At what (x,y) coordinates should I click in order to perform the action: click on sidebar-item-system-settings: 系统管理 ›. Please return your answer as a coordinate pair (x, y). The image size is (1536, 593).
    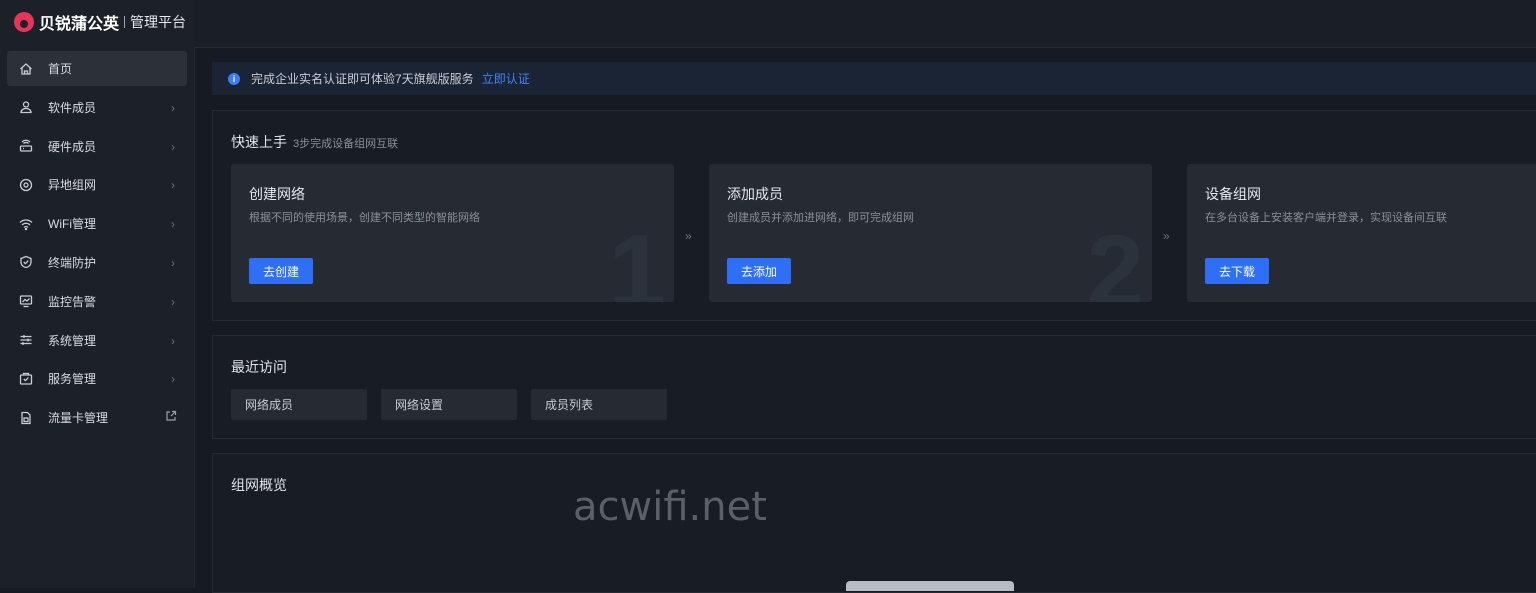
    Looking at the image, I should click on (97, 340).